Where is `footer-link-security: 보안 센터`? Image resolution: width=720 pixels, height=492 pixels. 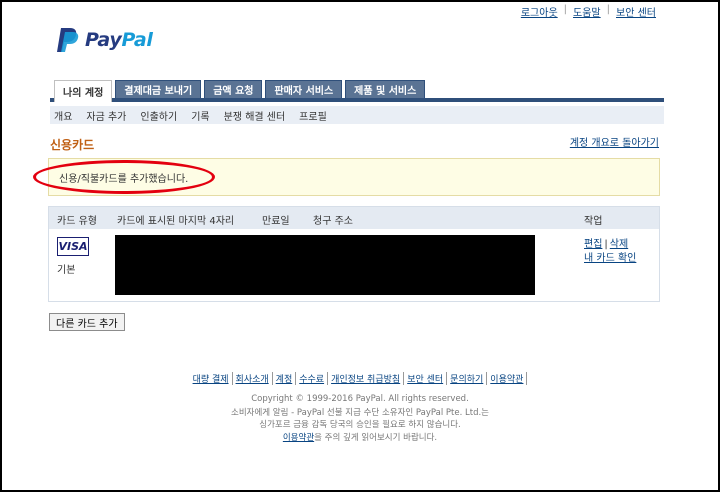
footer-link-security: 보안 센터 is located at coordinates (426, 378).